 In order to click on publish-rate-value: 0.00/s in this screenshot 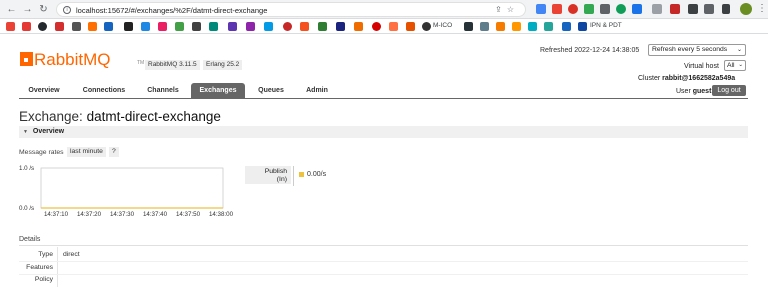, I will do `click(317, 174)`.